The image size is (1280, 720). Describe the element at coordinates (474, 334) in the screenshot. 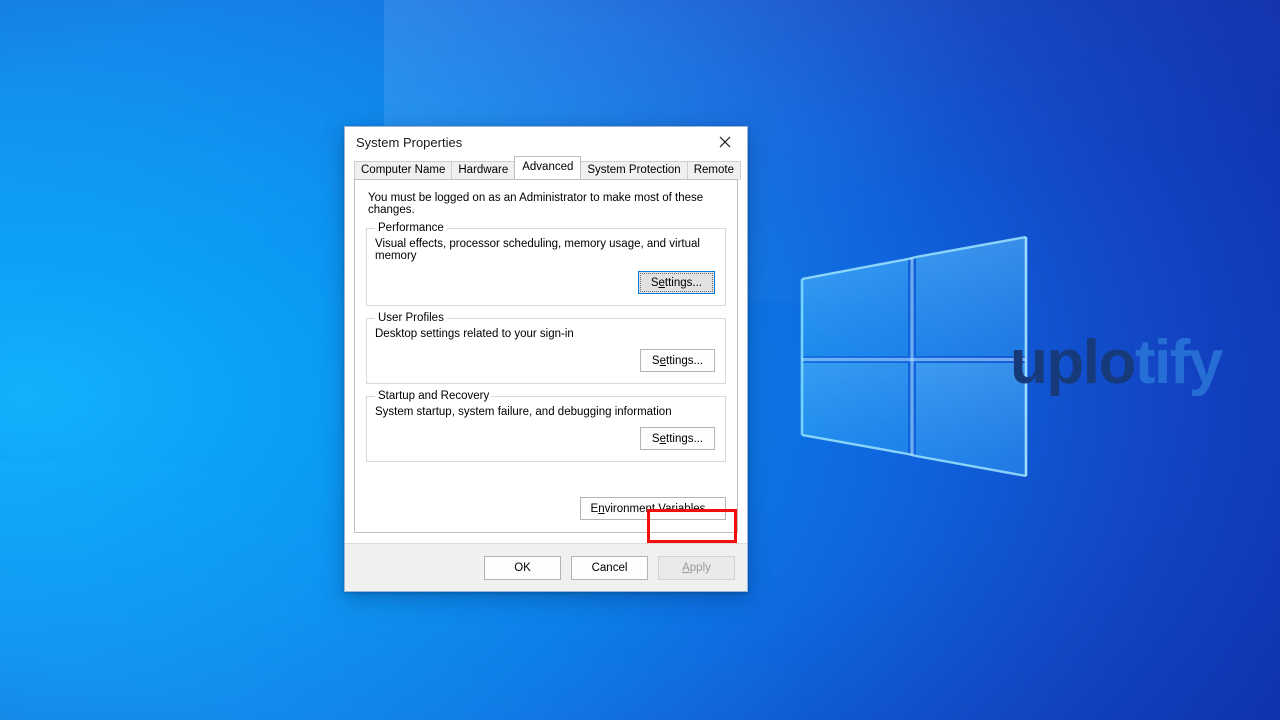

I see `user-profiles-description: Desktop settings related to your sign-in` at that location.